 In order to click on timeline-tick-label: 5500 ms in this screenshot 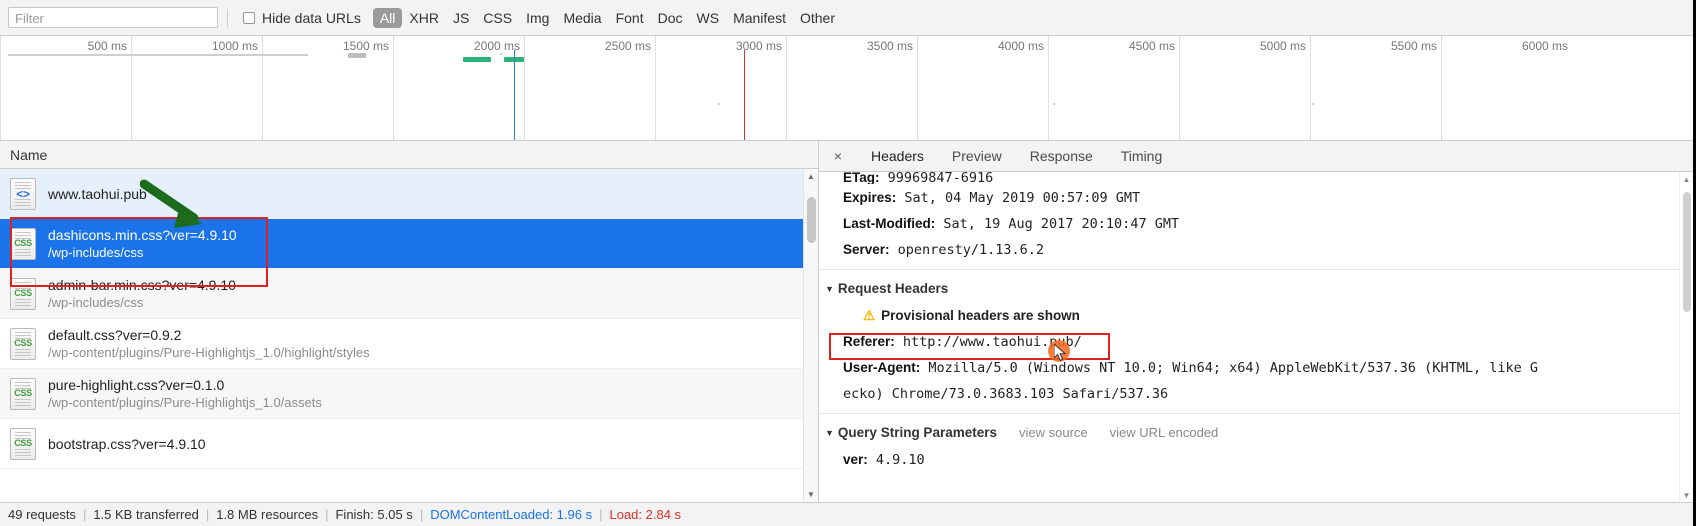, I will do `click(1413, 46)`.